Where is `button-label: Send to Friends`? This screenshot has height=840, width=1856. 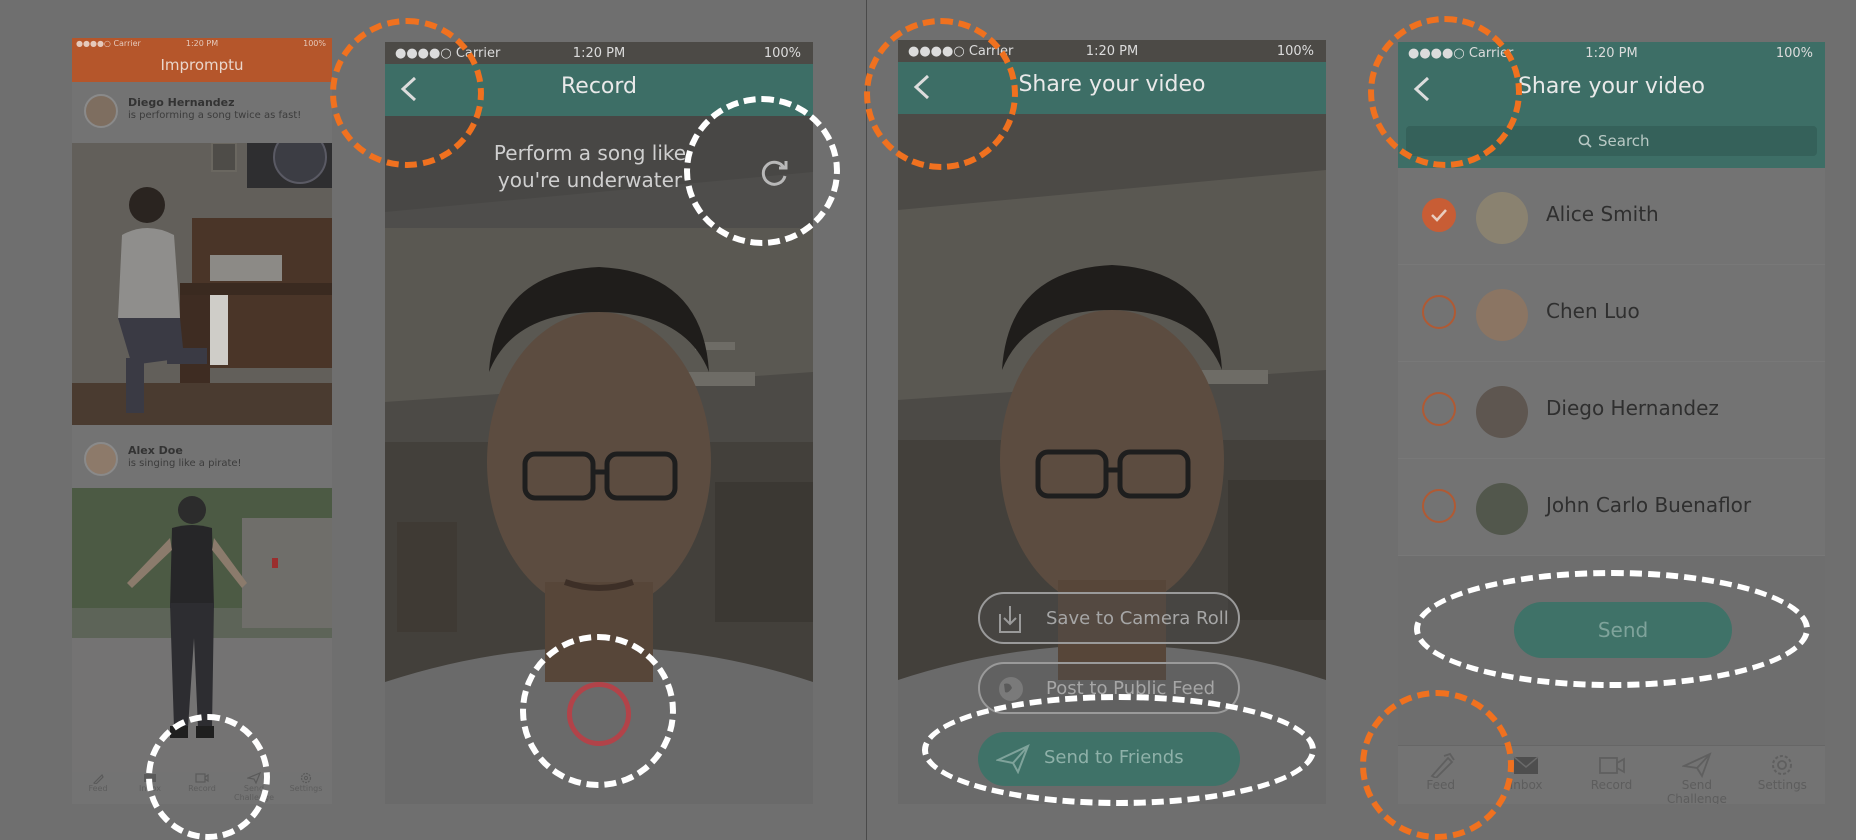 button-label: Send to Friends is located at coordinates (1114, 757).